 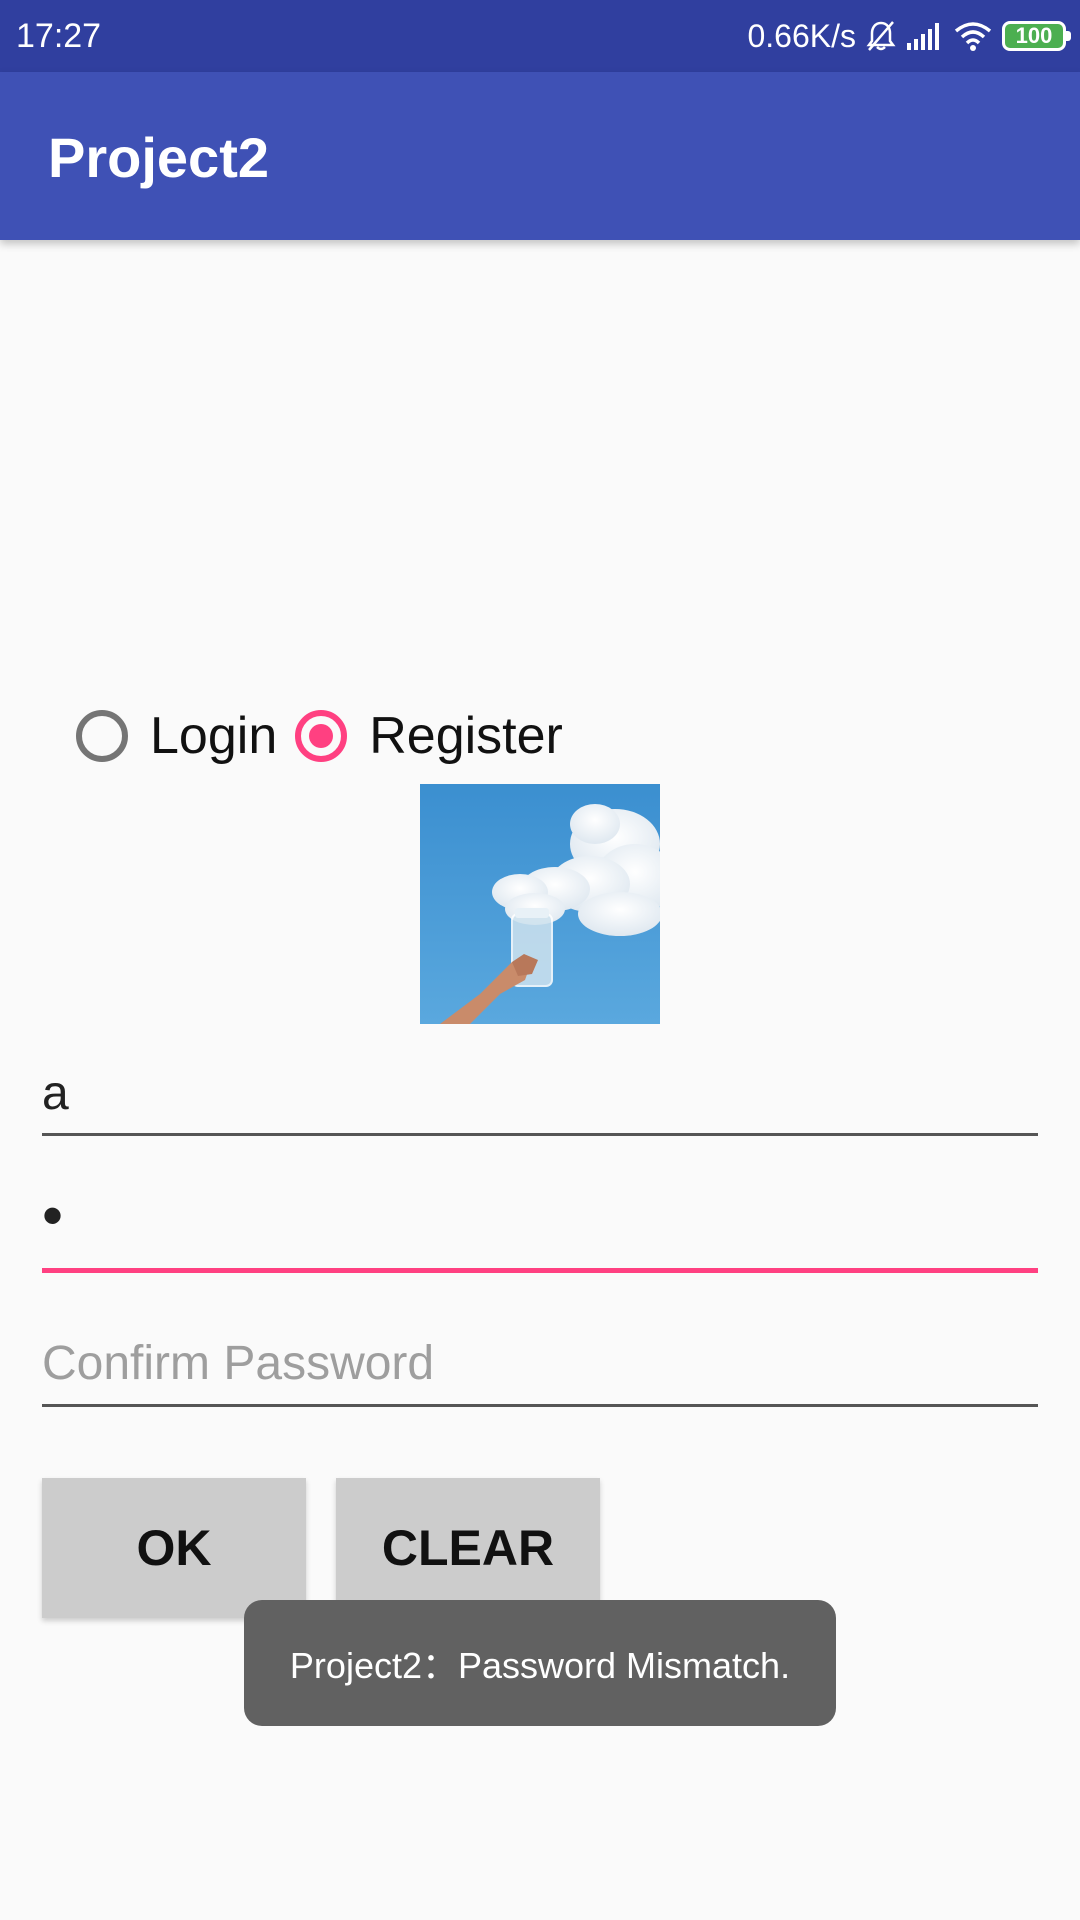 What do you see at coordinates (540, 1665) in the screenshot?
I see `toast-message: Project2：Password Mismatch.` at bounding box center [540, 1665].